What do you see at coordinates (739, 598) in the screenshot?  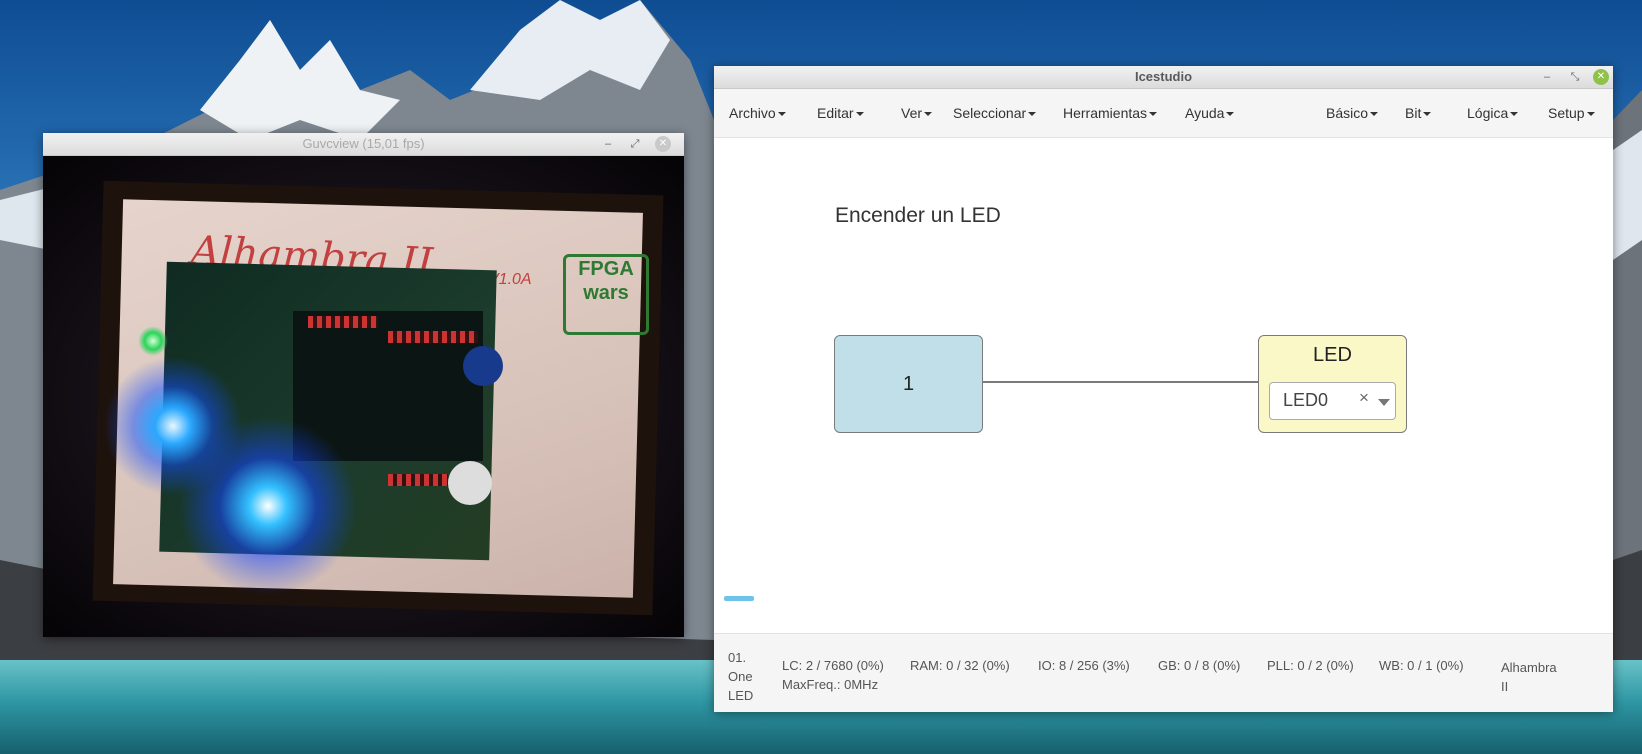 I see `progress-indicator` at bounding box center [739, 598].